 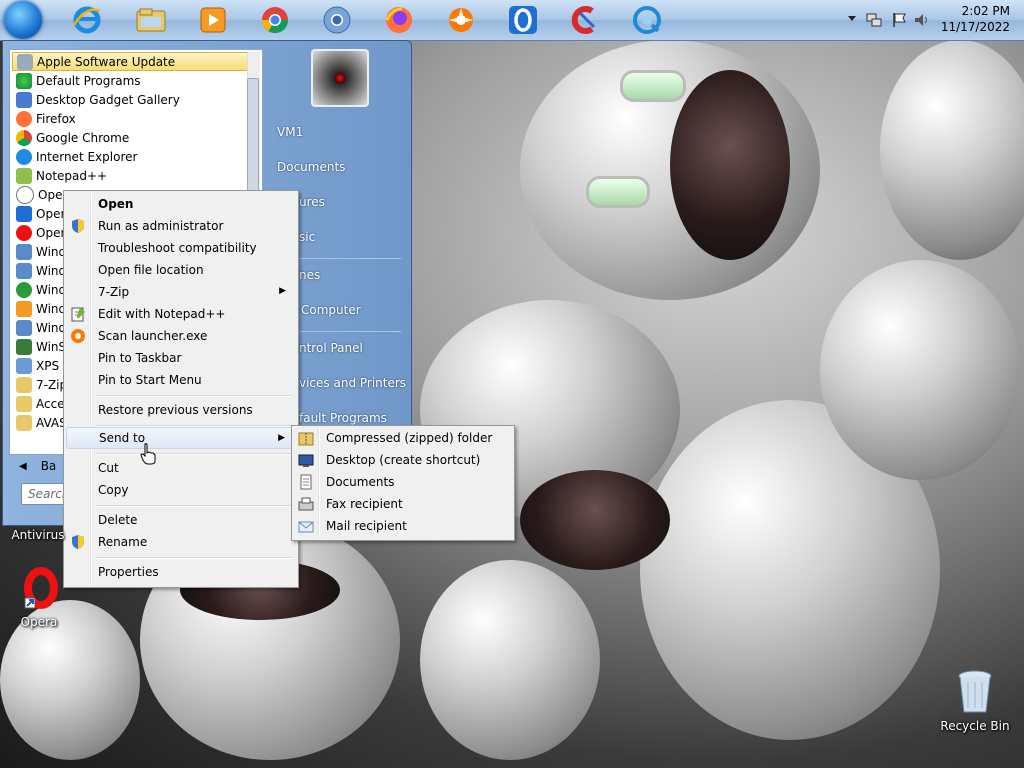 I want to click on documents-link: Documents, so click(x=311, y=167).